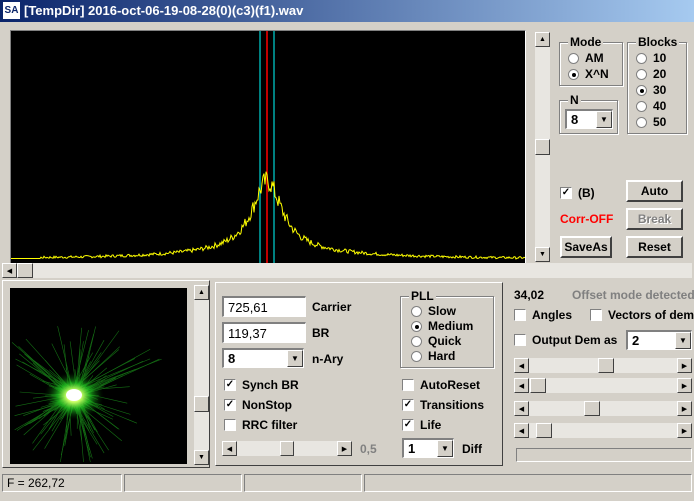 The image size is (694, 501). I want to click on corr-status: Corr-OFF, so click(587, 219).